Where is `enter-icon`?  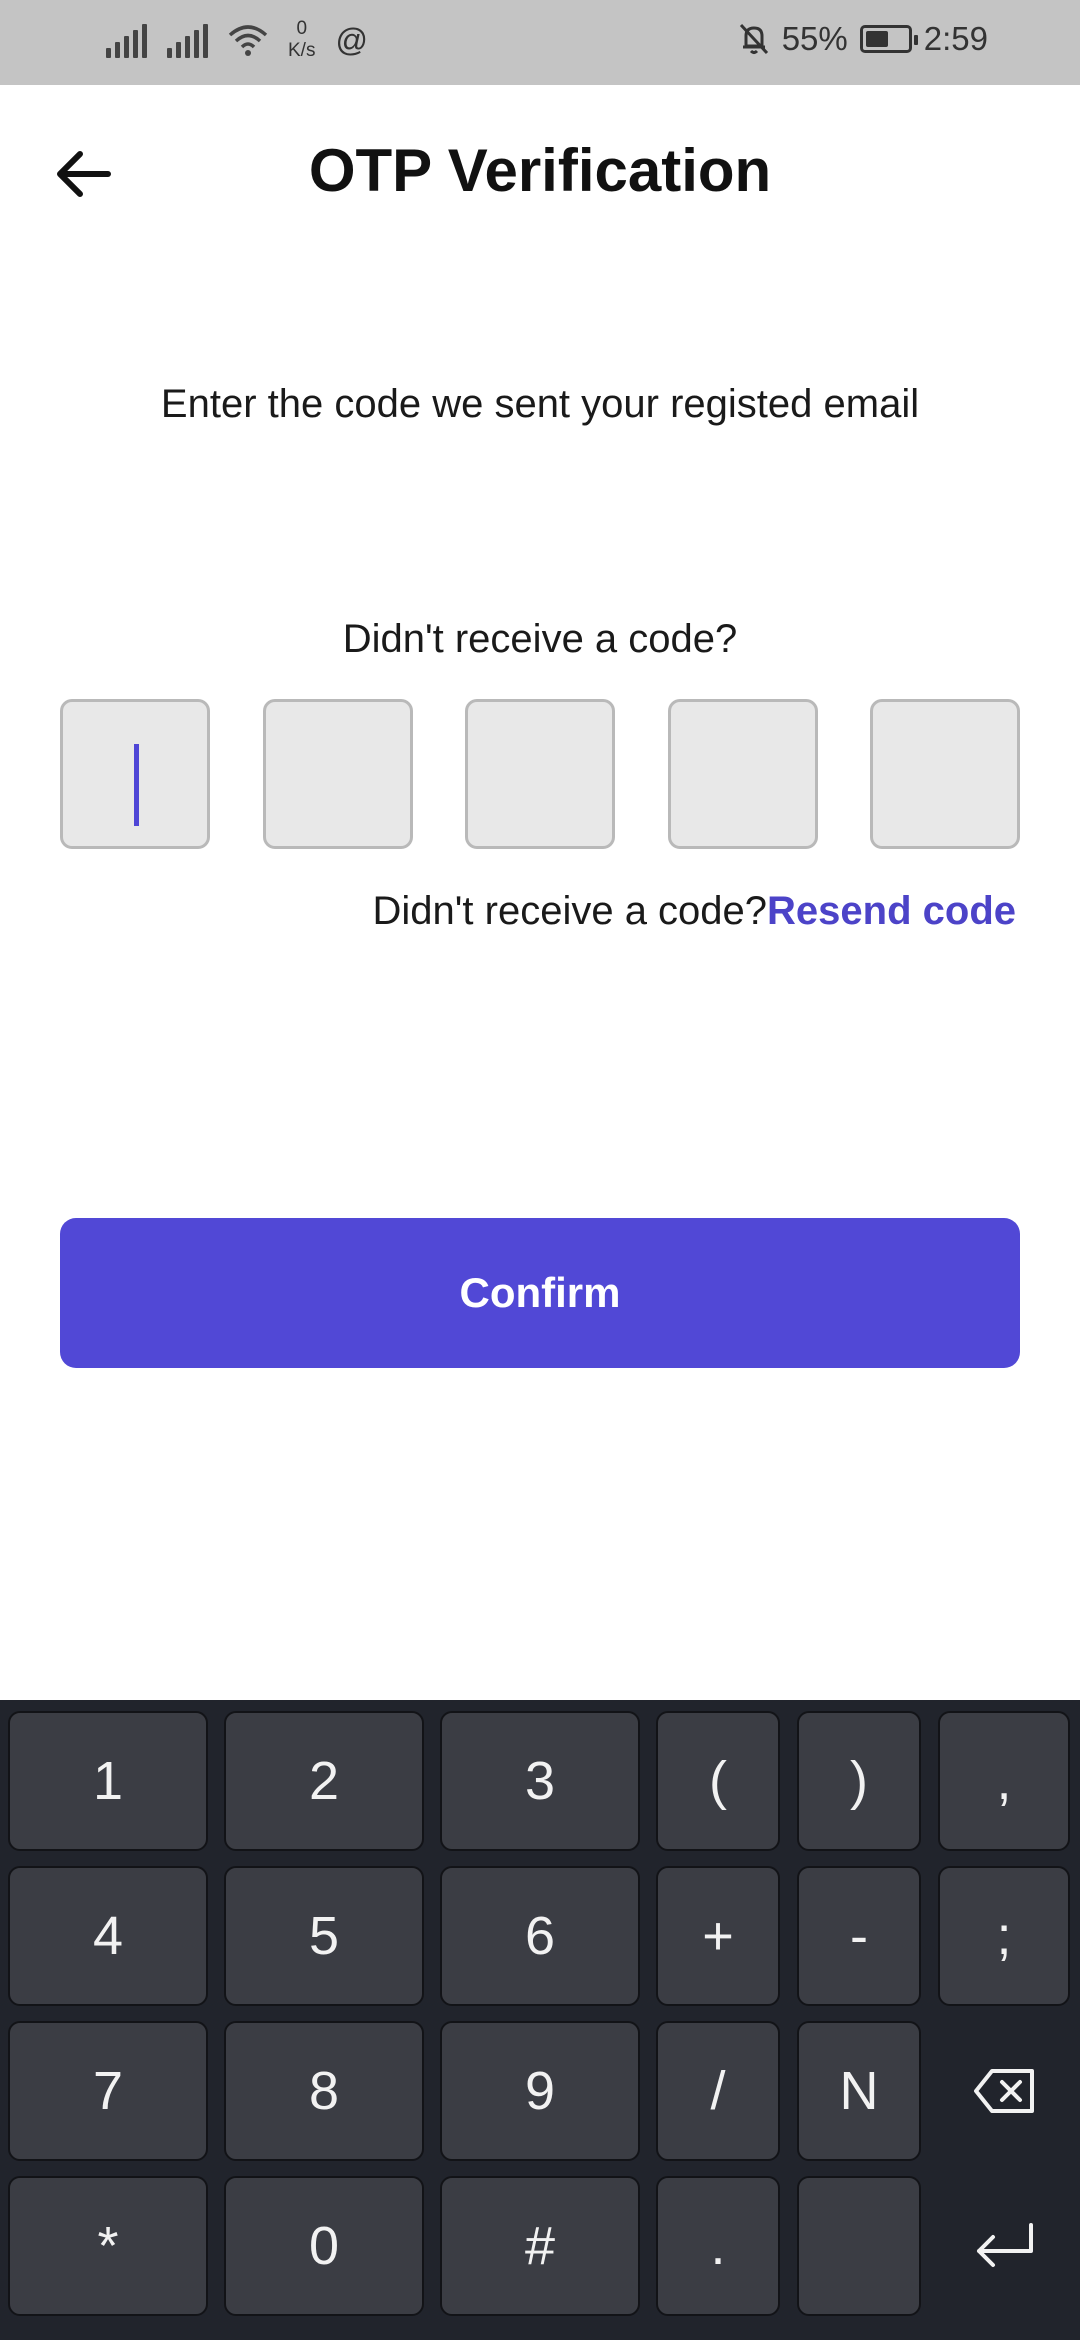
enter-icon is located at coordinates (1005, 2245).